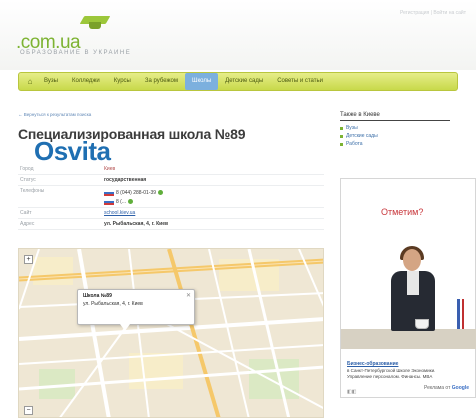 This screenshot has height=418, width=476. What do you see at coordinates (30, 81) in the screenshot?
I see `home-icon: ⌂` at bounding box center [30, 81].